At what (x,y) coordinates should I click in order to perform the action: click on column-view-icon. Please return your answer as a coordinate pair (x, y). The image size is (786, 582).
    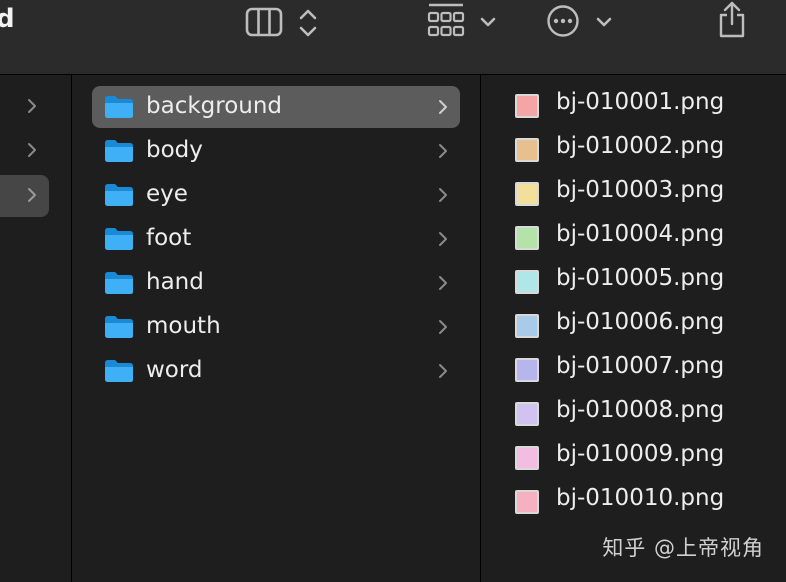
    Looking at the image, I should click on (264, 24).